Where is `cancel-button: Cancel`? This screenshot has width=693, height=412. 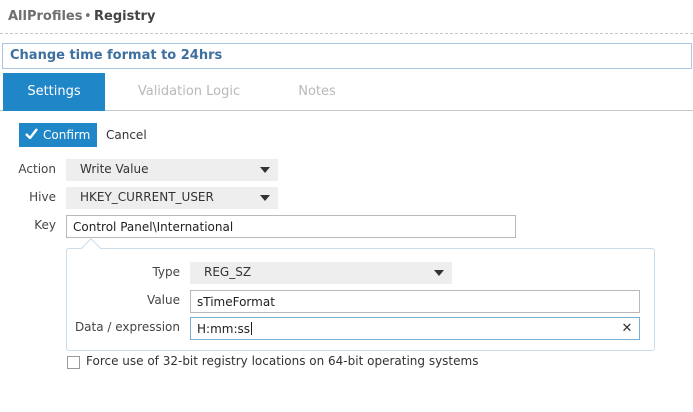
cancel-button: Cancel is located at coordinates (126, 135).